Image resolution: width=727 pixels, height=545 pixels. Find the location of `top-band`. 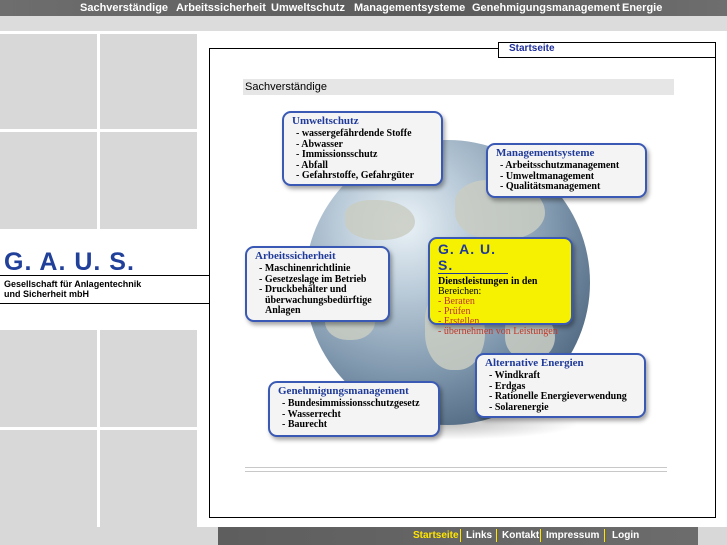

top-band is located at coordinates (363, 23).